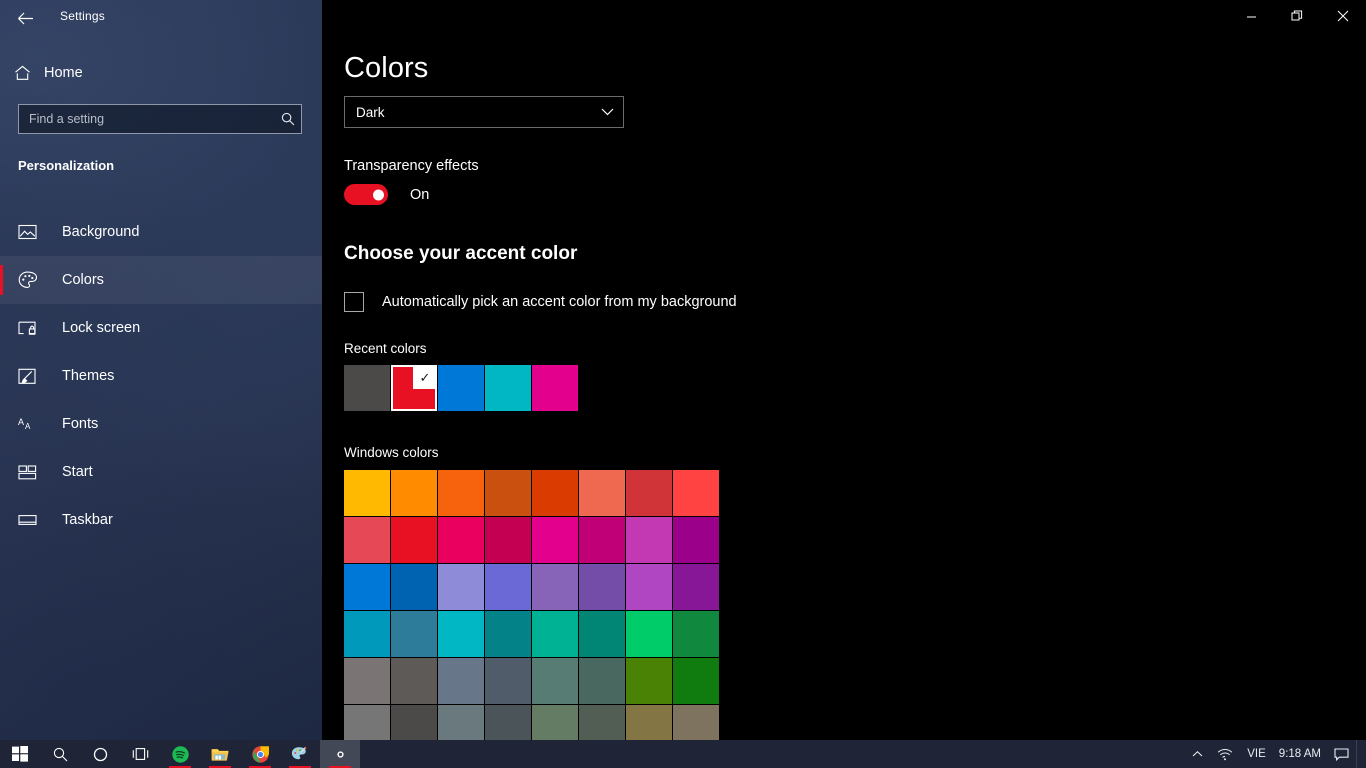 The image size is (1366, 768). Describe the element at coordinates (386, 68) in the screenshot. I see `page-title: Colors` at that location.